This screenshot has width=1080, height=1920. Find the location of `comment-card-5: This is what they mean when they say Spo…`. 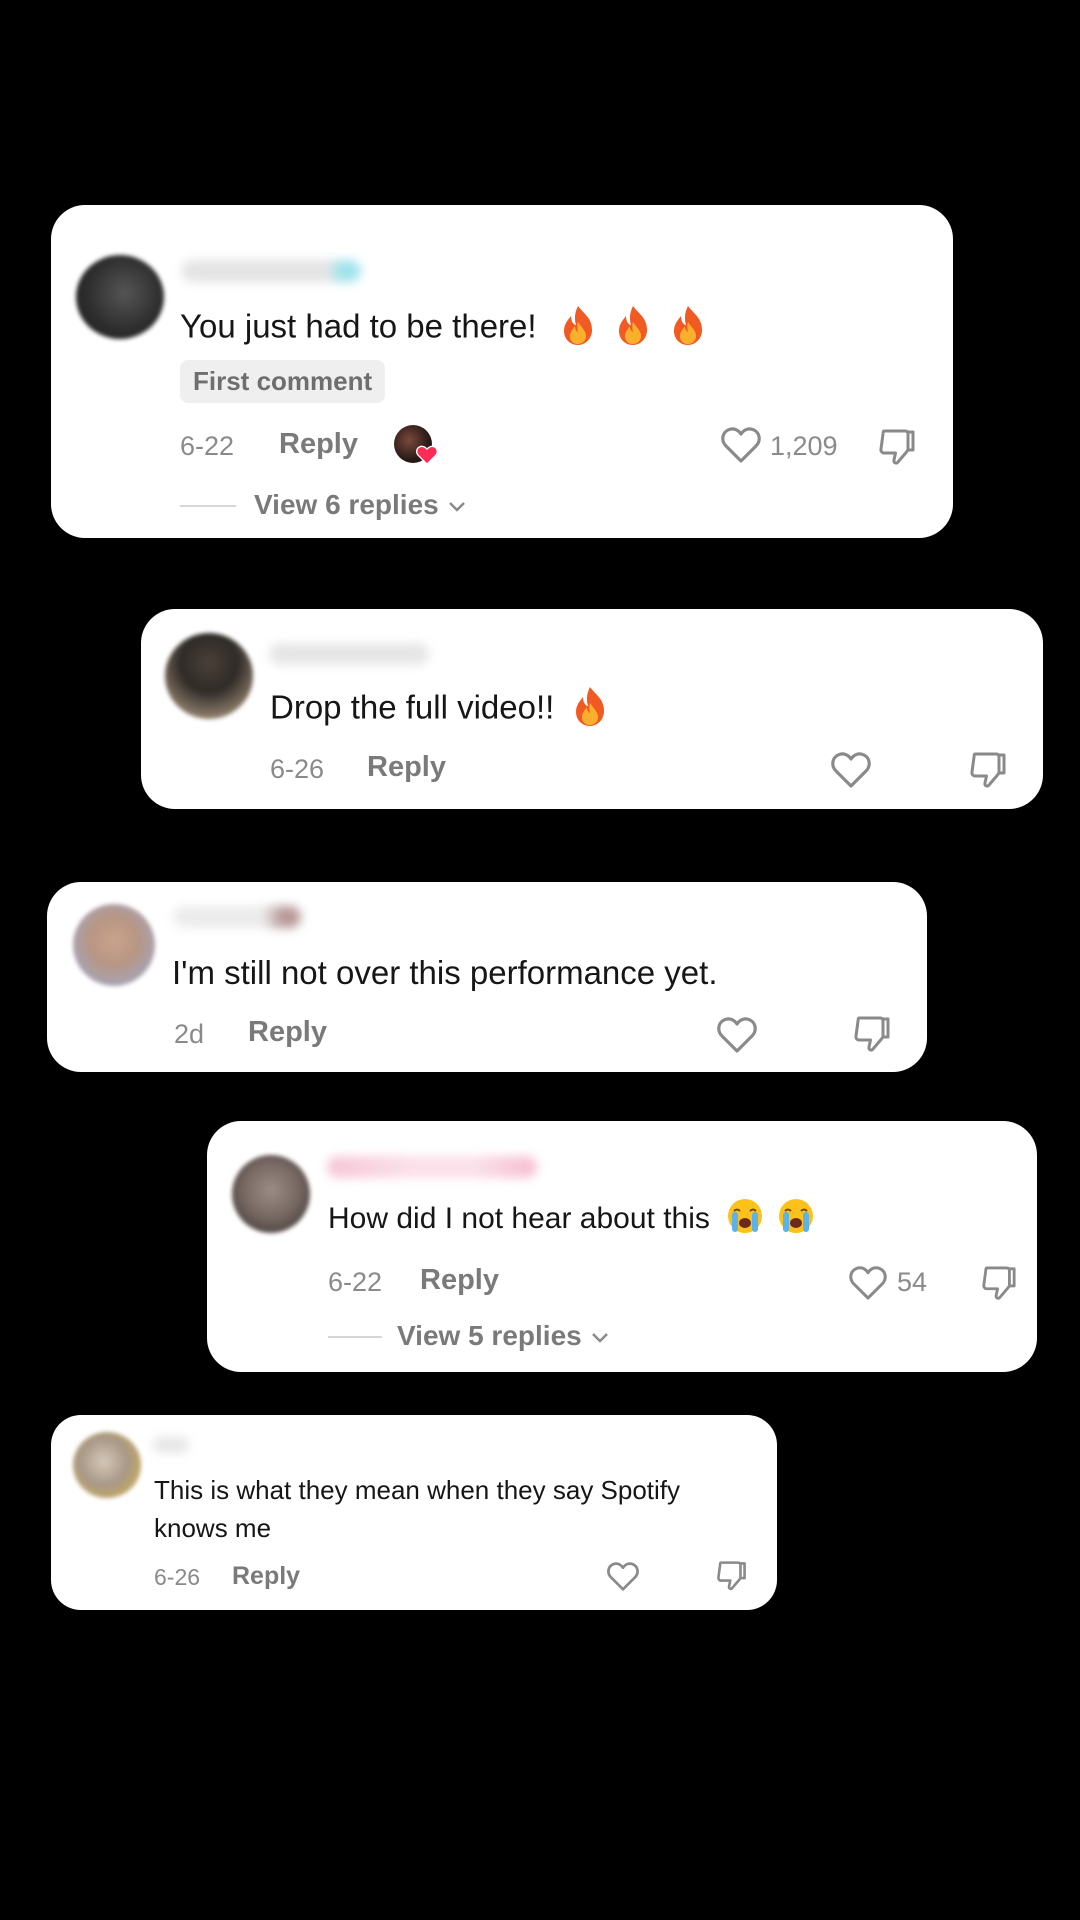

comment-card-5: This is what they mean when they say Spo… is located at coordinates (414, 1512).